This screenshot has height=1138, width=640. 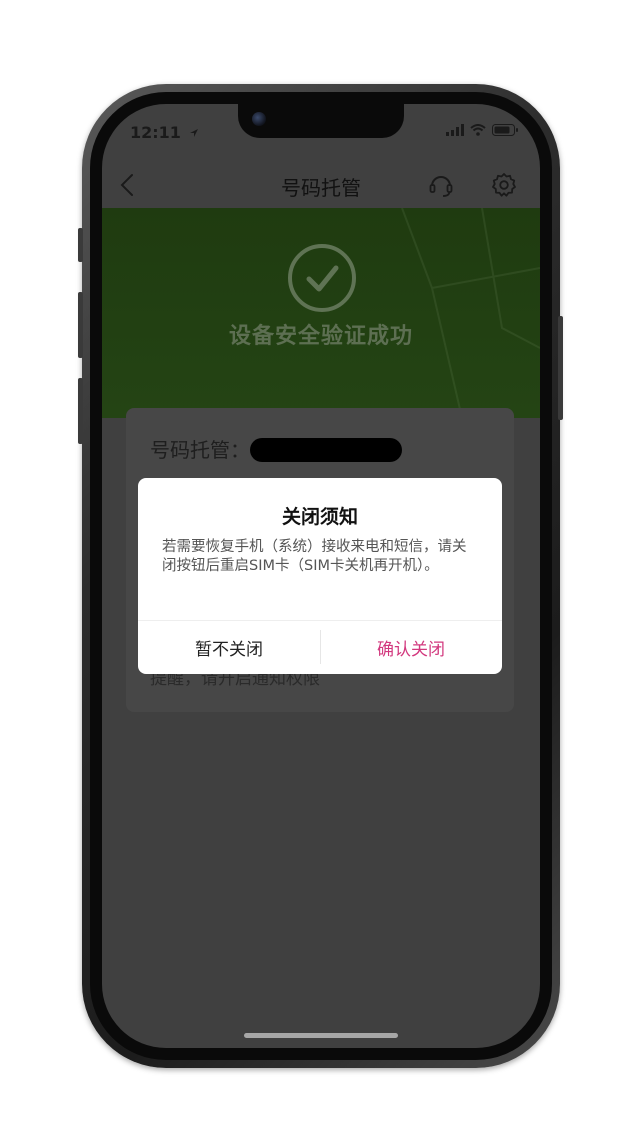 I want to click on volume-up-button, so click(x=80, y=325).